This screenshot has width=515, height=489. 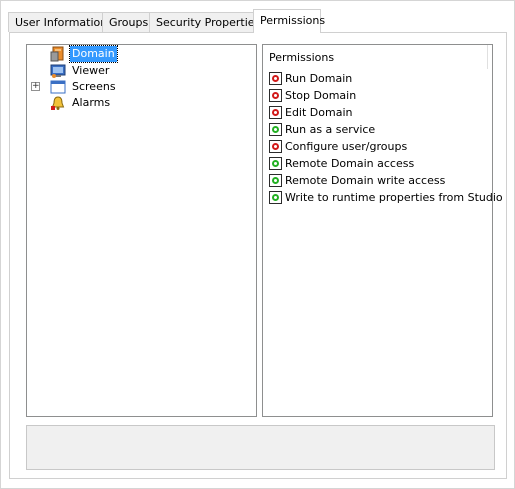 I want to click on permission-label: Remote Domain write access, so click(x=365, y=180).